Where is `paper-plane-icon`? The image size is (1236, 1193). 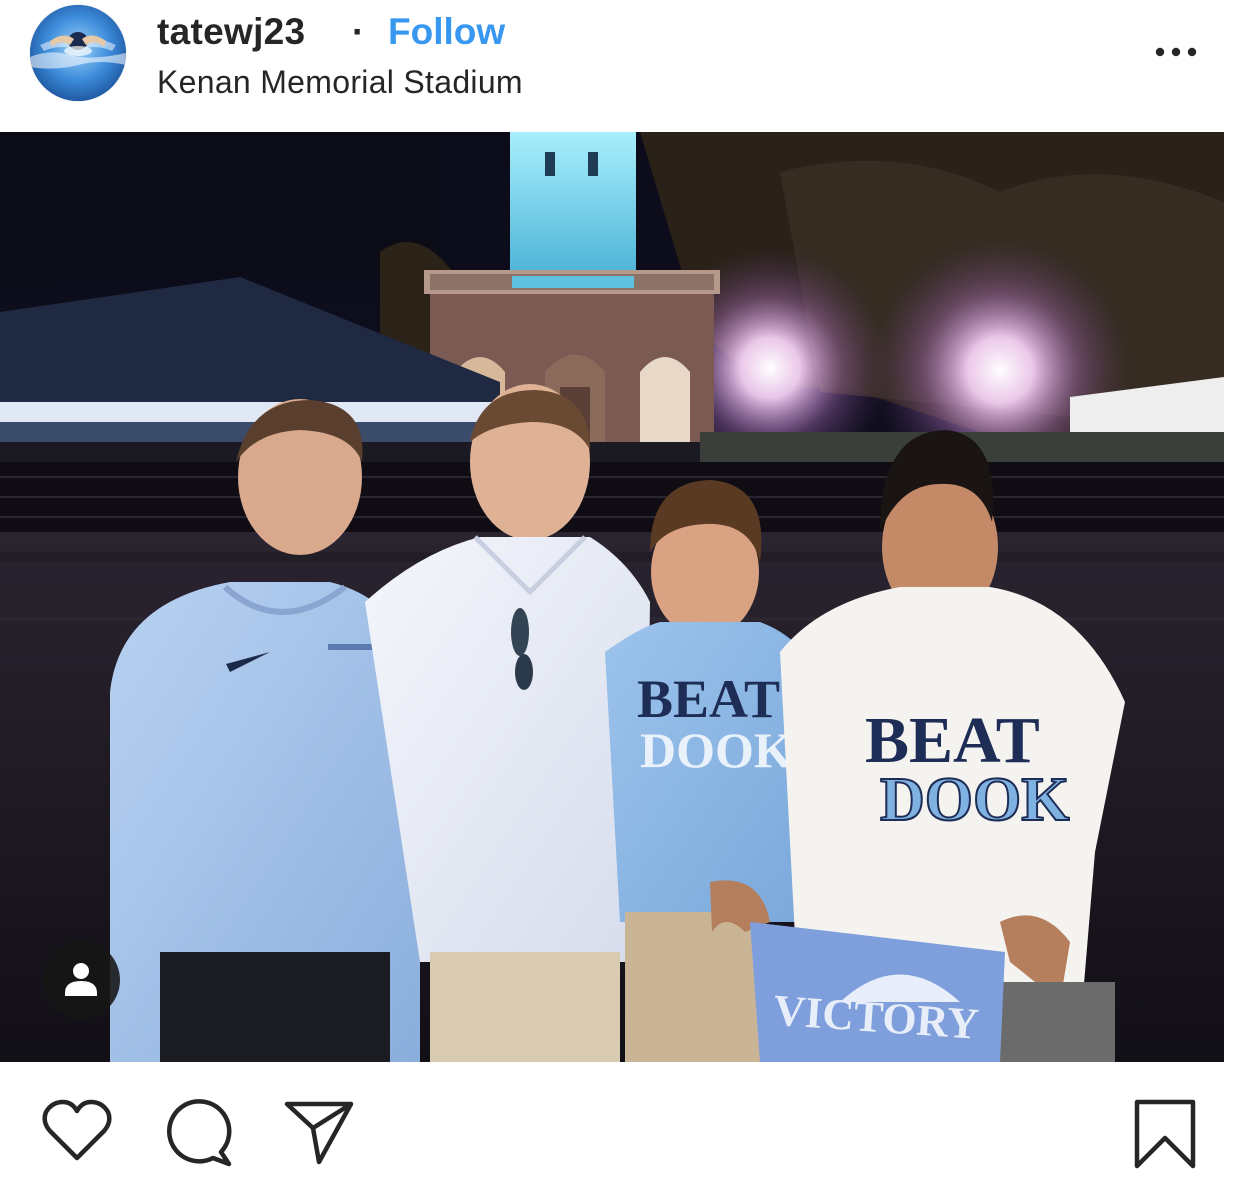 paper-plane-icon is located at coordinates (319, 1132).